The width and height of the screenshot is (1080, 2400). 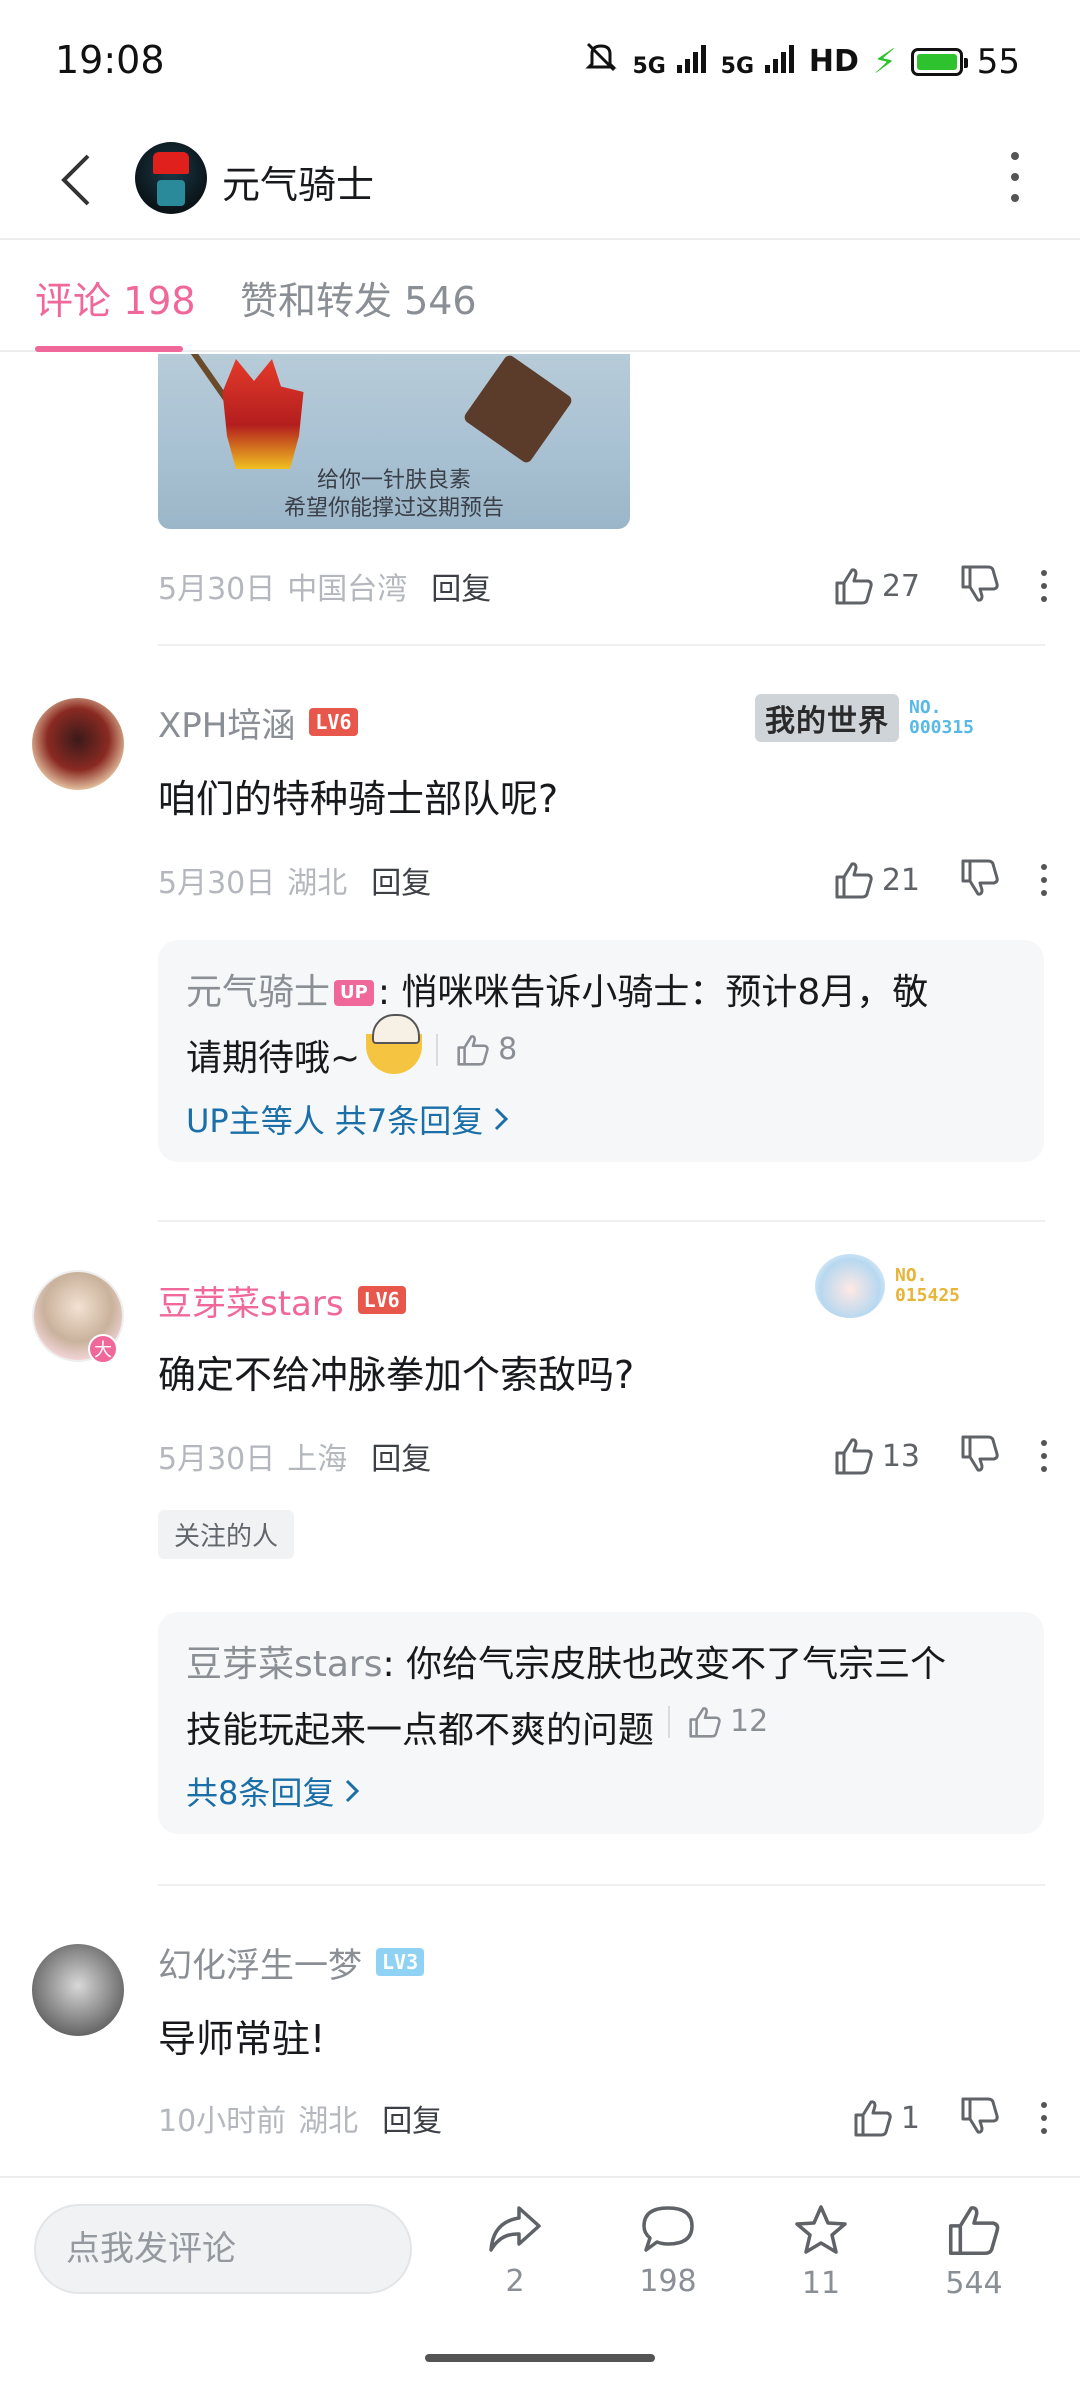 What do you see at coordinates (540, 297) in the screenshot?
I see `tab-bar: 评论 198 赞和转发 546` at bounding box center [540, 297].